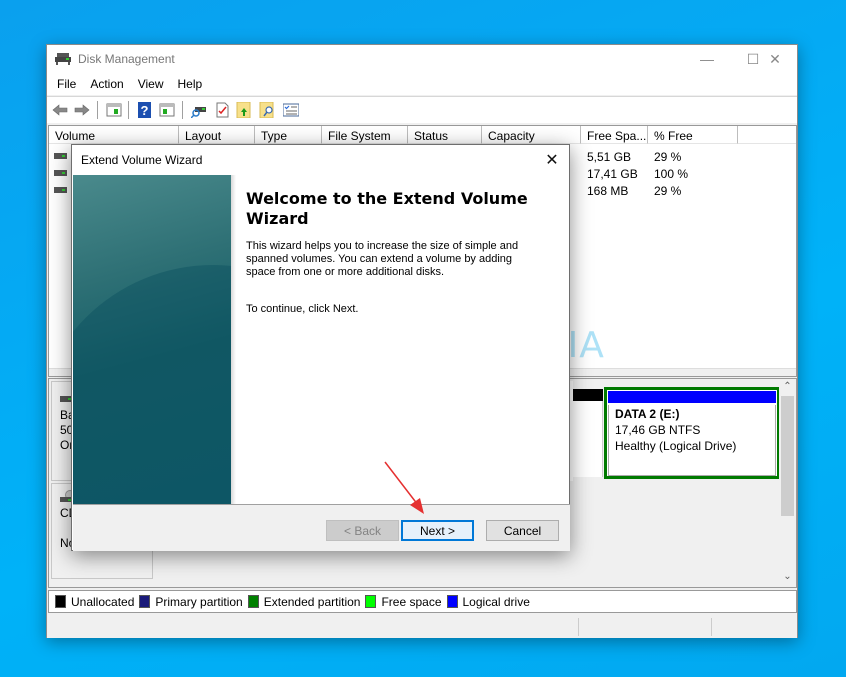 The width and height of the screenshot is (846, 677). I want to click on banner-shadow, so click(233, 339).